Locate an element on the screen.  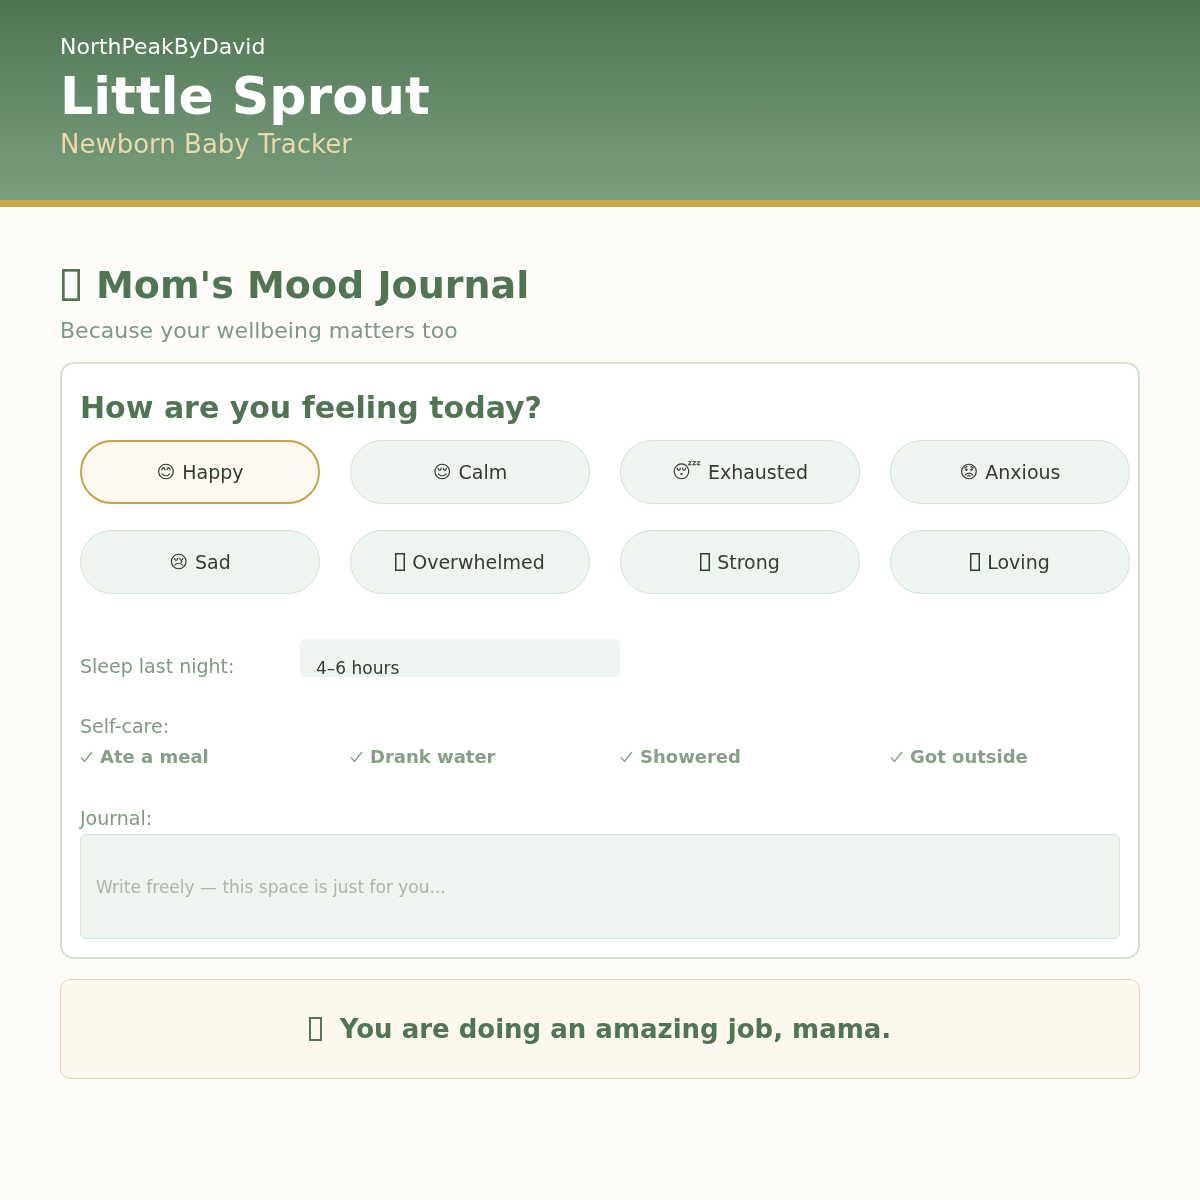
emoji-face-icon: 😊 is located at coordinates (166, 472).